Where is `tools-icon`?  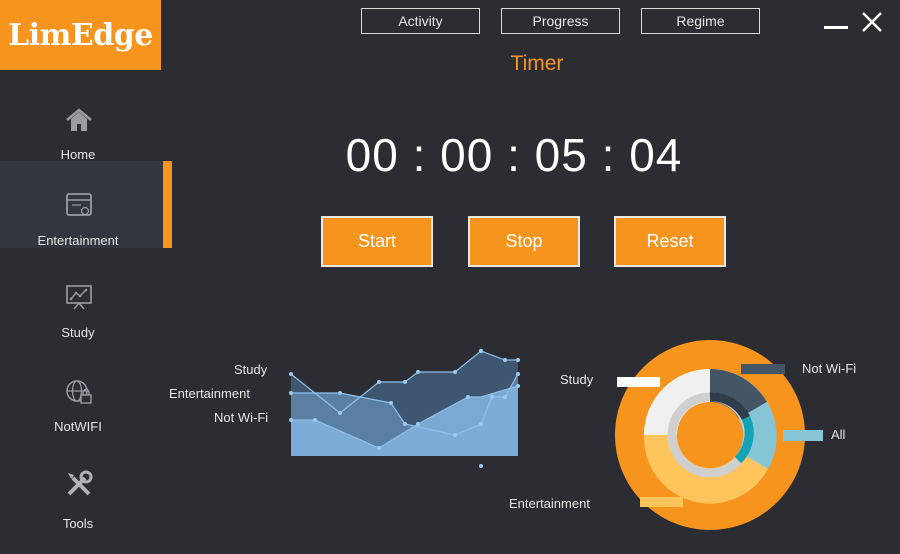
tools-icon is located at coordinates (79, 484).